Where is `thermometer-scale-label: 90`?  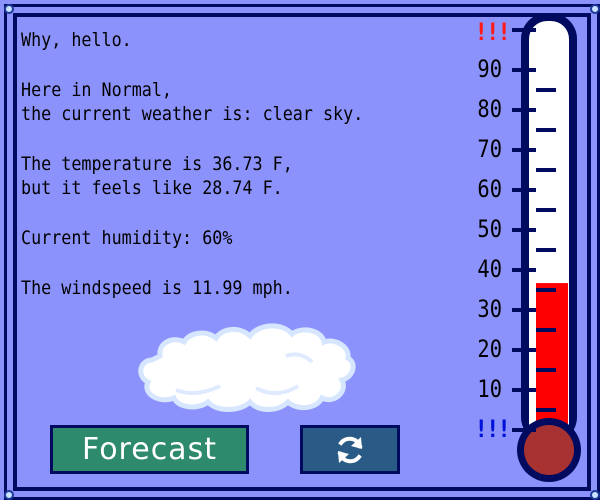 thermometer-scale-label: 90 is located at coordinates (489, 69).